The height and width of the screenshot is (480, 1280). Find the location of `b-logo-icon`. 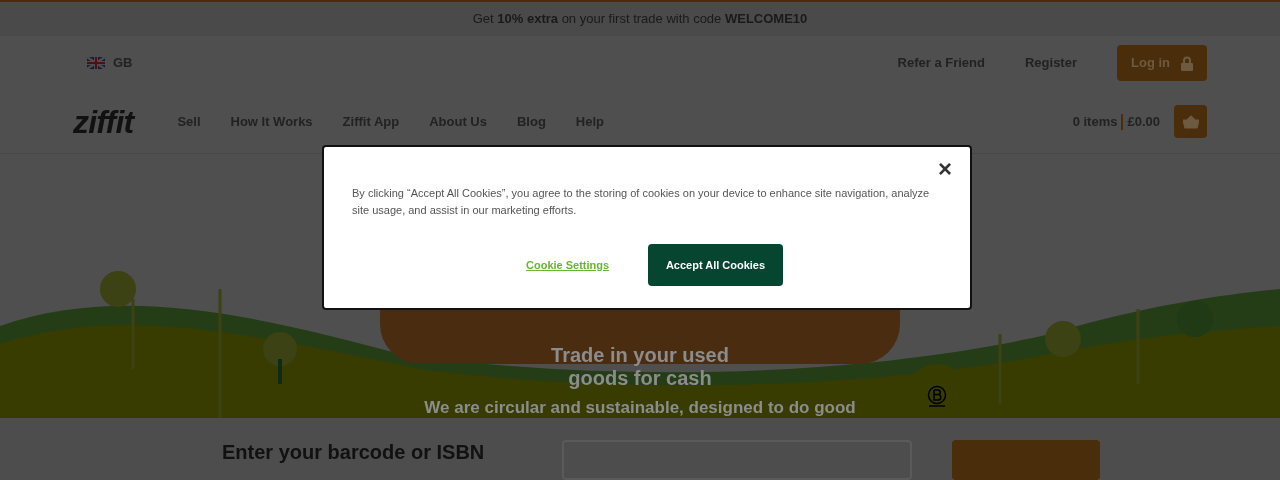

b-logo-icon is located at coordinates (937, 396).